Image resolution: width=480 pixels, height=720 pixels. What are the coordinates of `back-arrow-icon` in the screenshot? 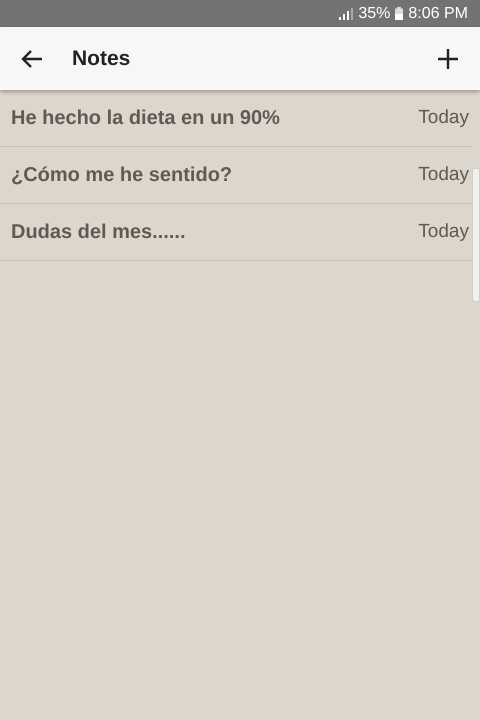 It's located at (32, 58).